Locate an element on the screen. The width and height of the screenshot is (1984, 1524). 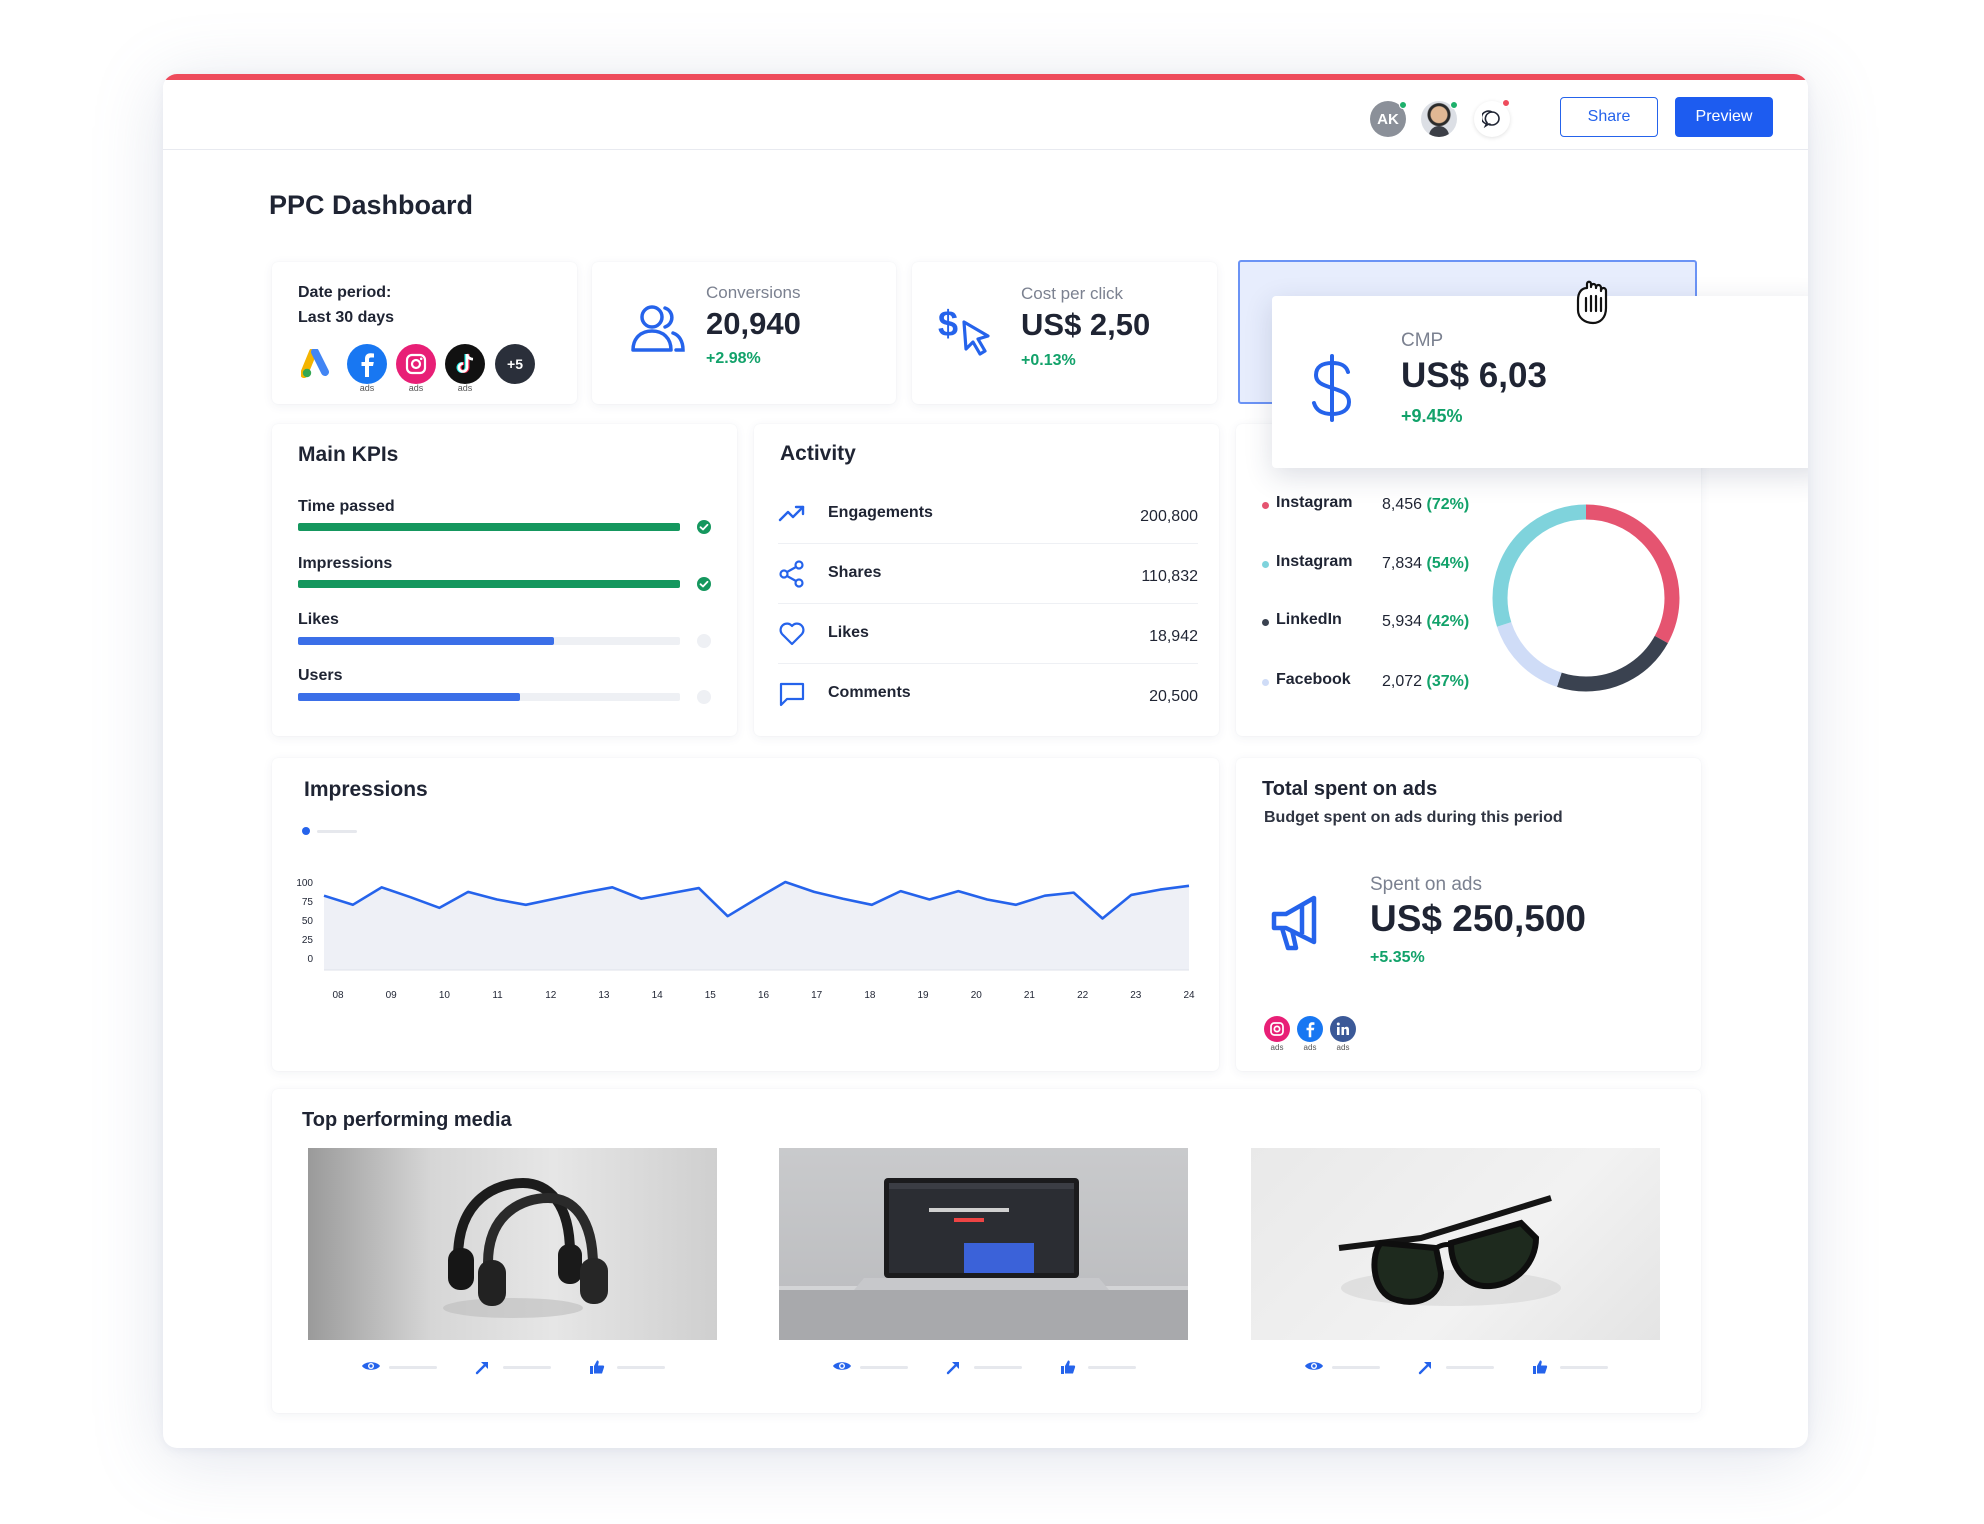
y-tick-label: 100 is located at coordinates (304, 883).